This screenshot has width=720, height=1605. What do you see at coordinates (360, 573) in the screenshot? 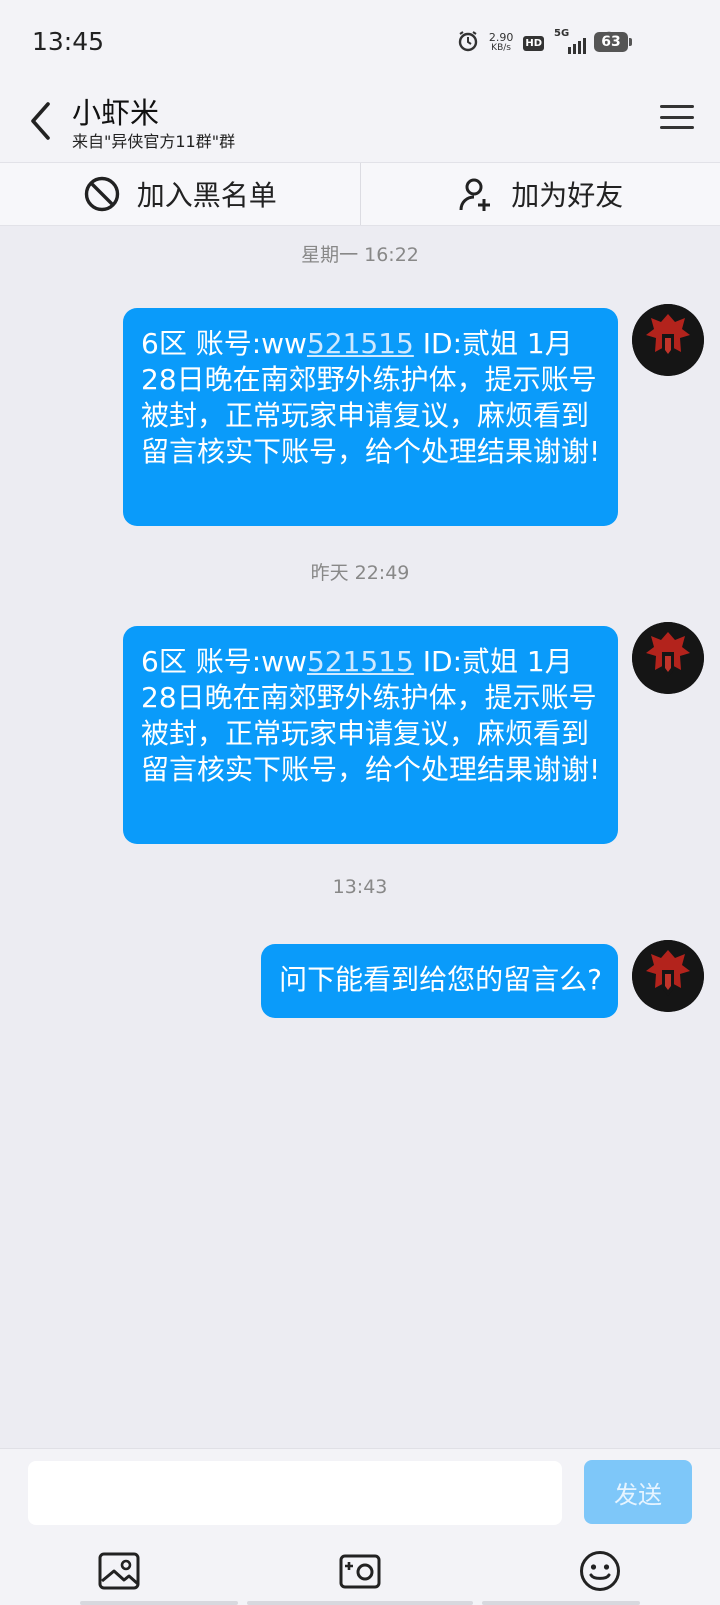
I see `message-timestamp: 昨天 22:49` at bounding box center [360, 573].